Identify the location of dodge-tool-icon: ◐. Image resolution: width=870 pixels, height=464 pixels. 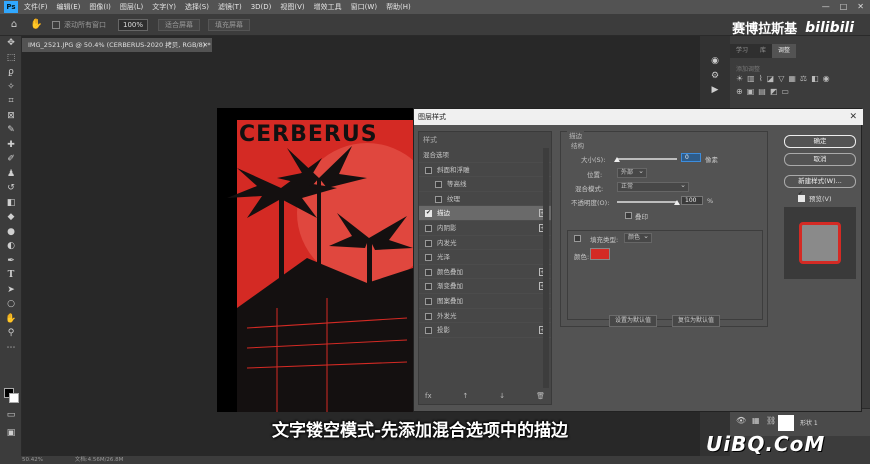
(11, 246).